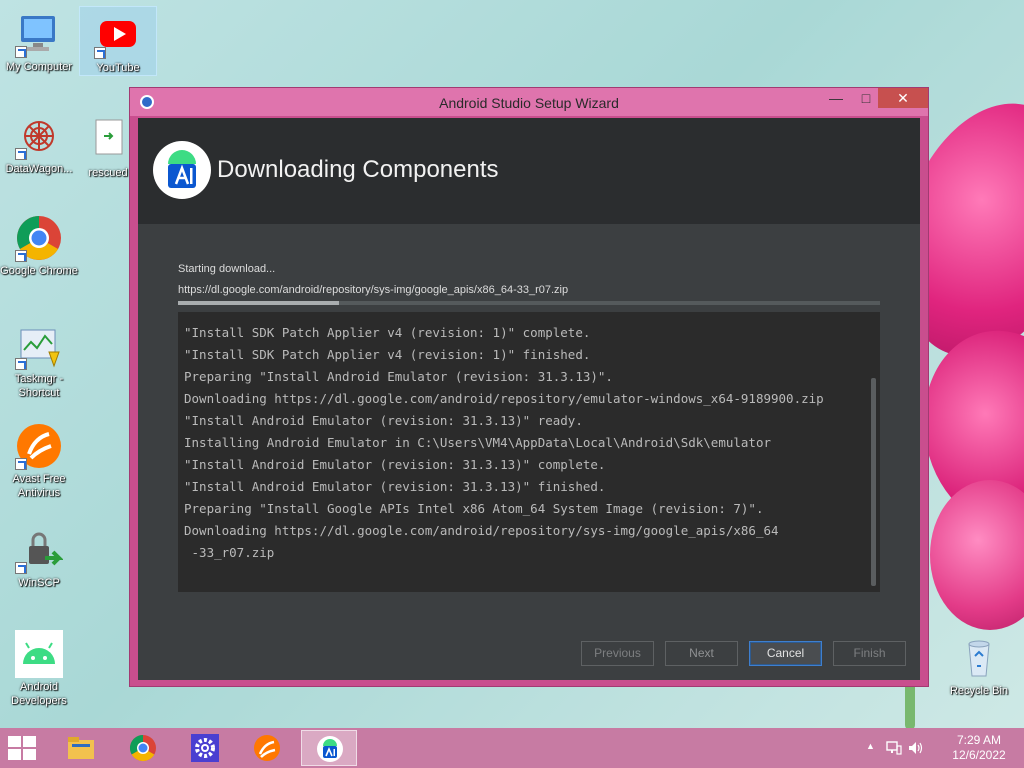 This screenshot has width=1024, height=768. I want to click on minimize-button: —, so click(836, 98).